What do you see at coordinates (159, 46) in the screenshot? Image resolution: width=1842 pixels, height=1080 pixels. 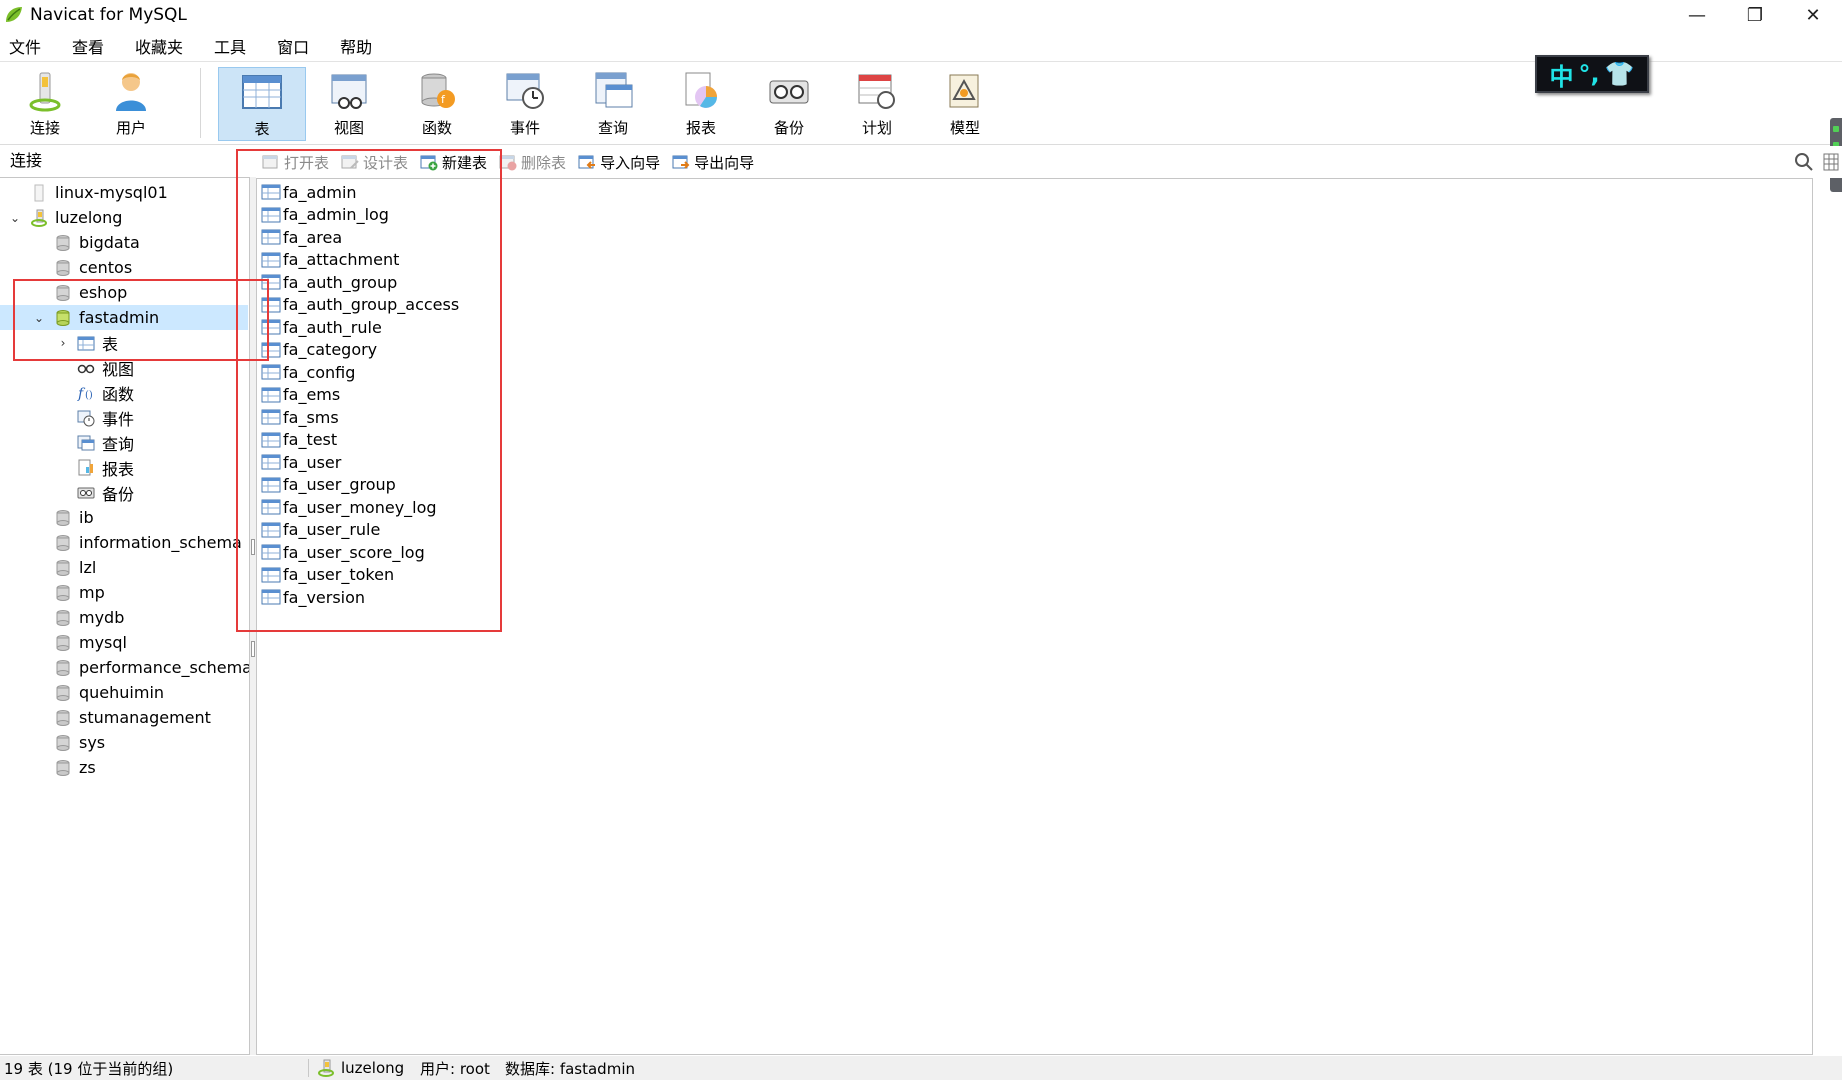 I see `menu-favorites: 收藏夹` at bounding box center [159, 46].